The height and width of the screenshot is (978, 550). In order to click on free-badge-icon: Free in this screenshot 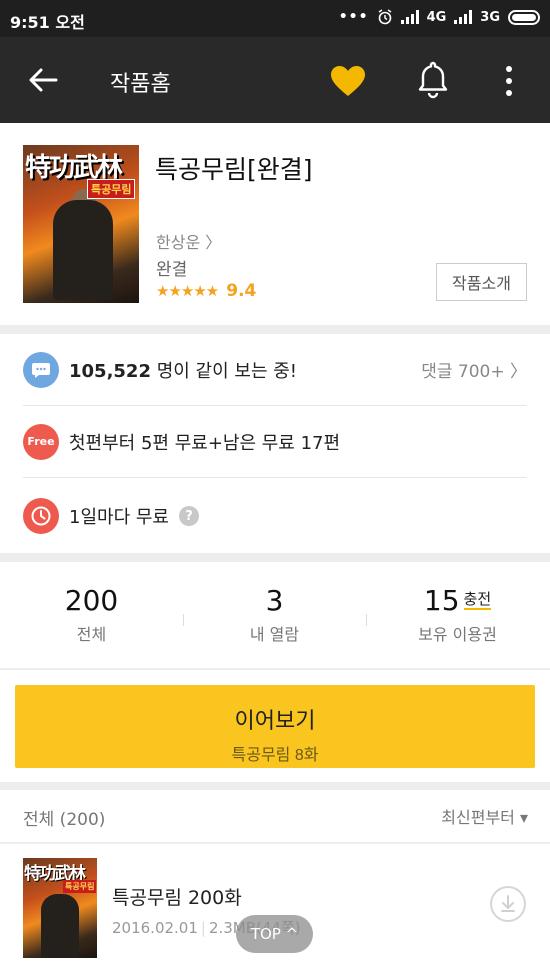, I will do `click(41, 441)`.